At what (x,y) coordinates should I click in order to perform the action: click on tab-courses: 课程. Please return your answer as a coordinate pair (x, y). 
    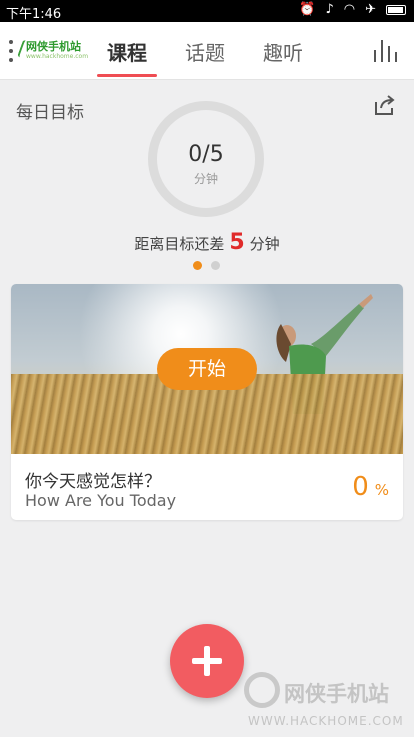
    Looking at the image, I should click on (127, 51).